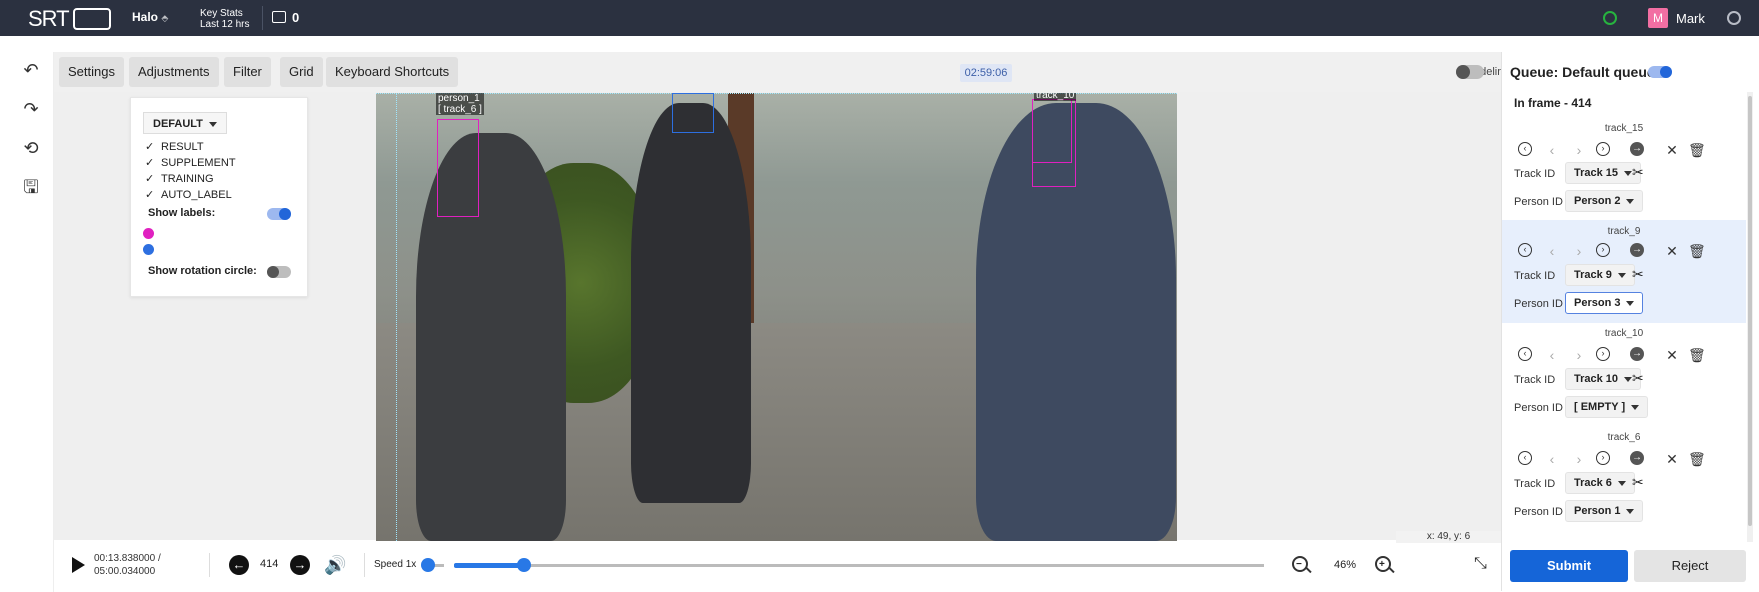 The image size is (1759, 592). Describe the element at coordinates (31, 109) in the screenshot. I see `redo-icon: ↷` at that location.